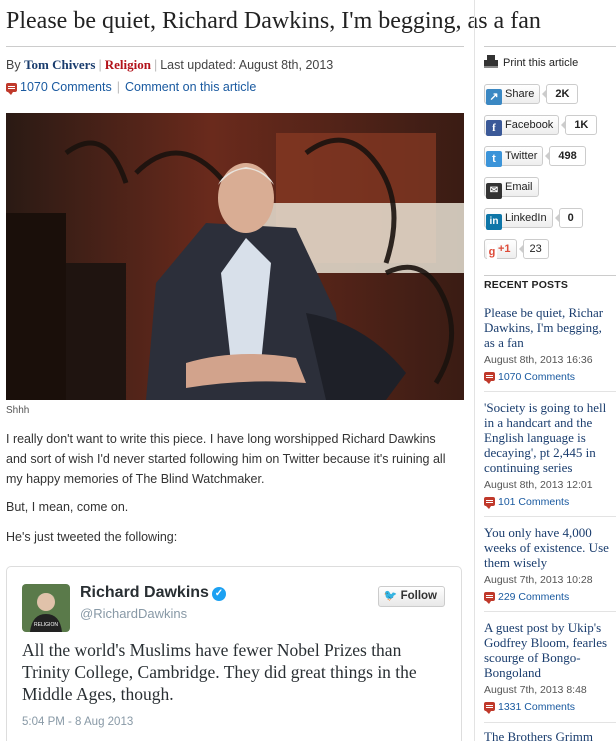 Image resolution: width=616 pixels, height=741 pixels. I want to click on recent-post-comments-label: 1331 Comments, so click(537, 707).